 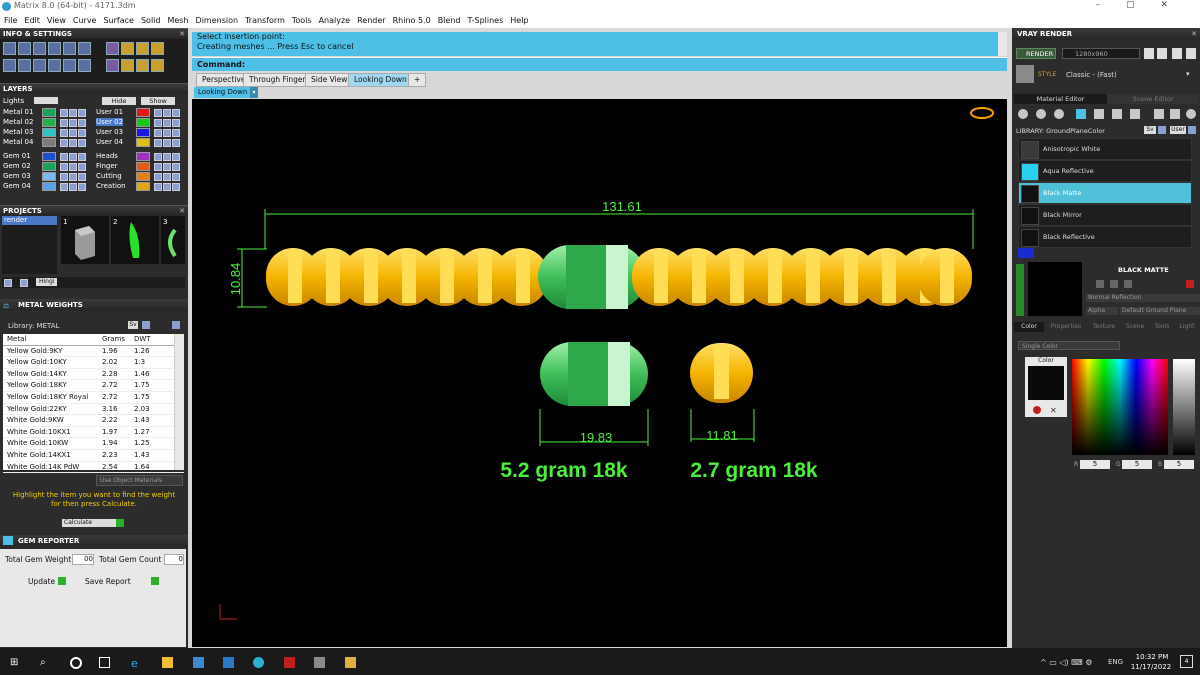 I want to click on search-icon: ⌕, so click(x=45, y=662).